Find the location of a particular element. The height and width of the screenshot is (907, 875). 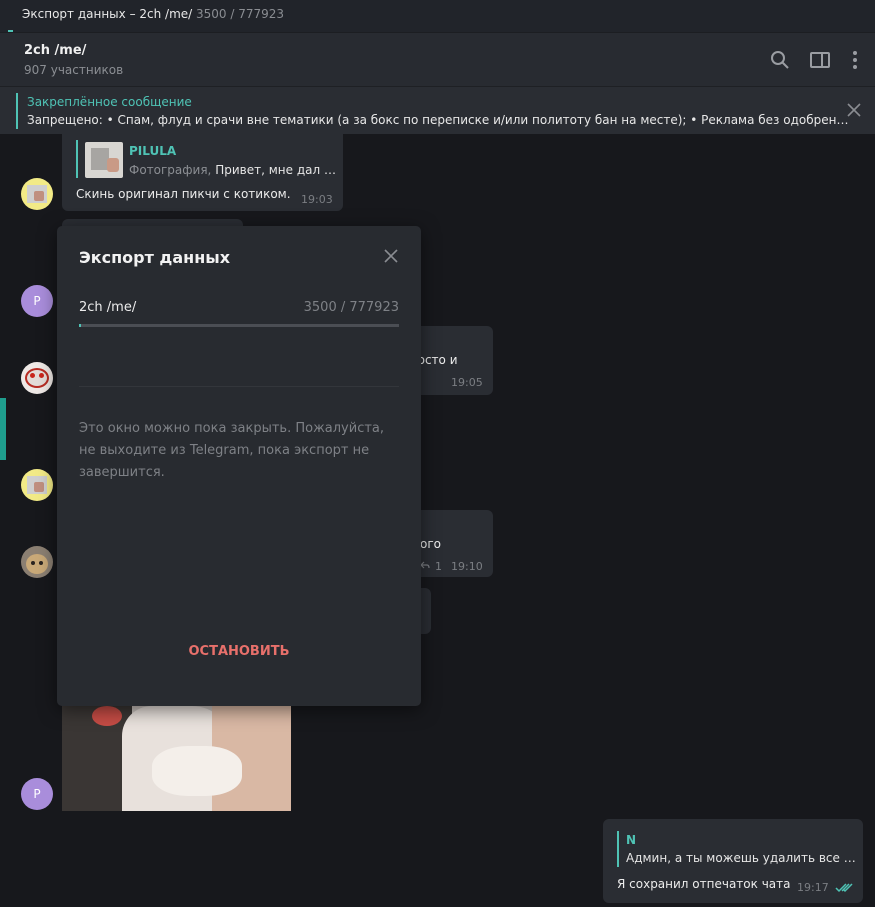

message-time: 19:05 is located at coordinates (467, 382).